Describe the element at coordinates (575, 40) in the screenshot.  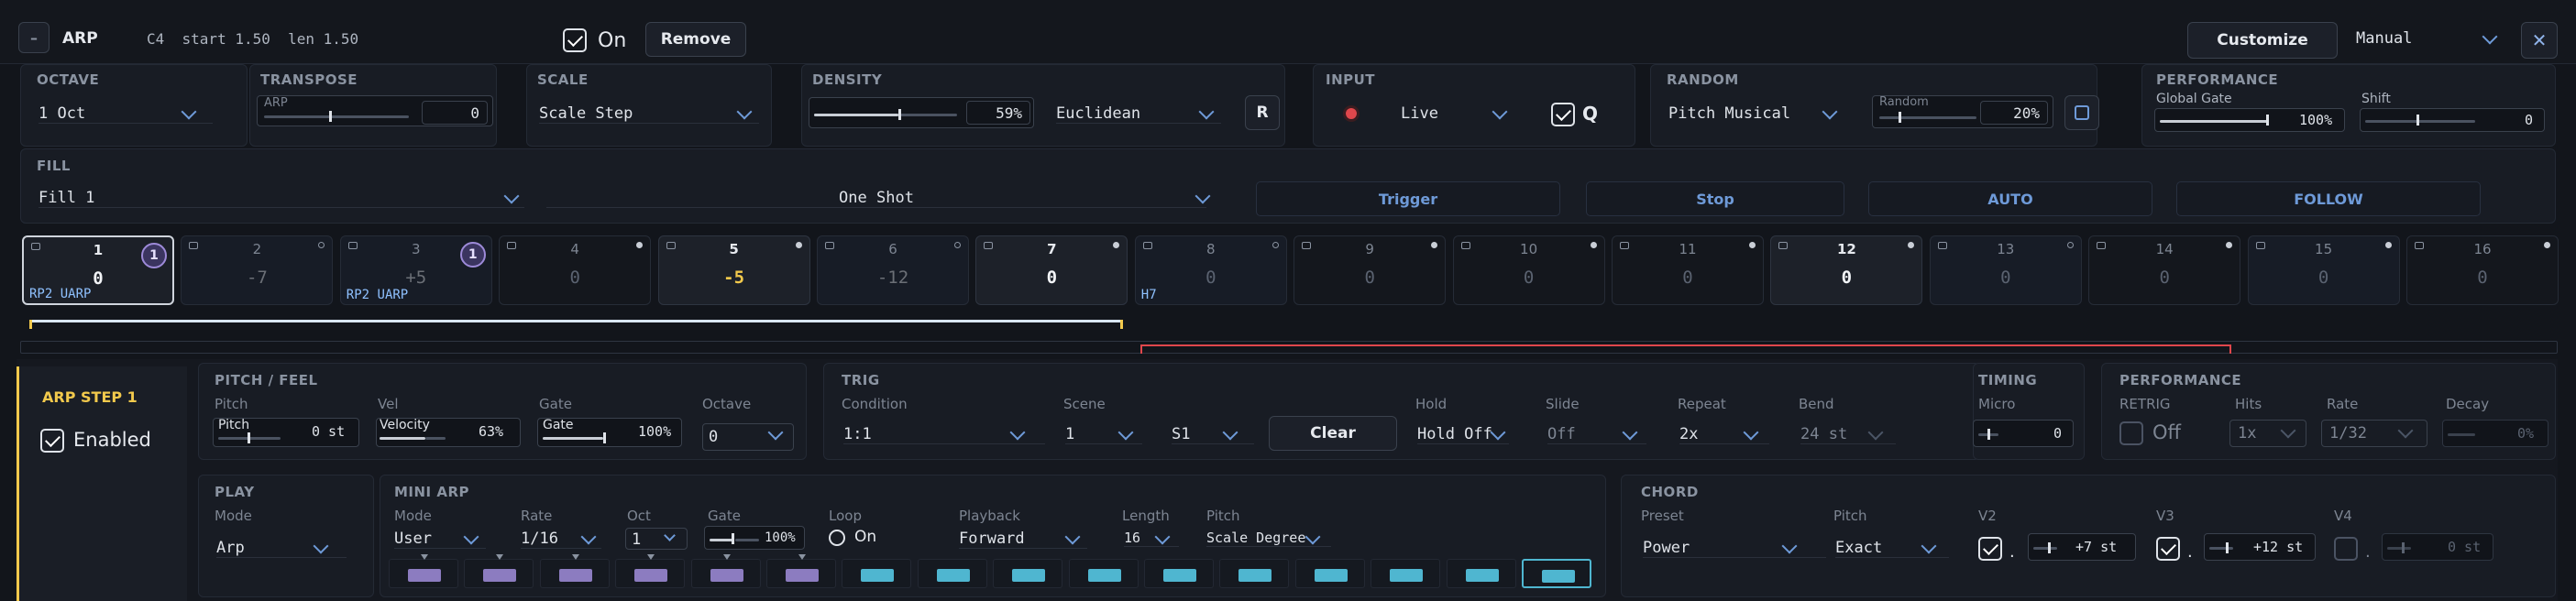
I see `on-checkbox` at that location.